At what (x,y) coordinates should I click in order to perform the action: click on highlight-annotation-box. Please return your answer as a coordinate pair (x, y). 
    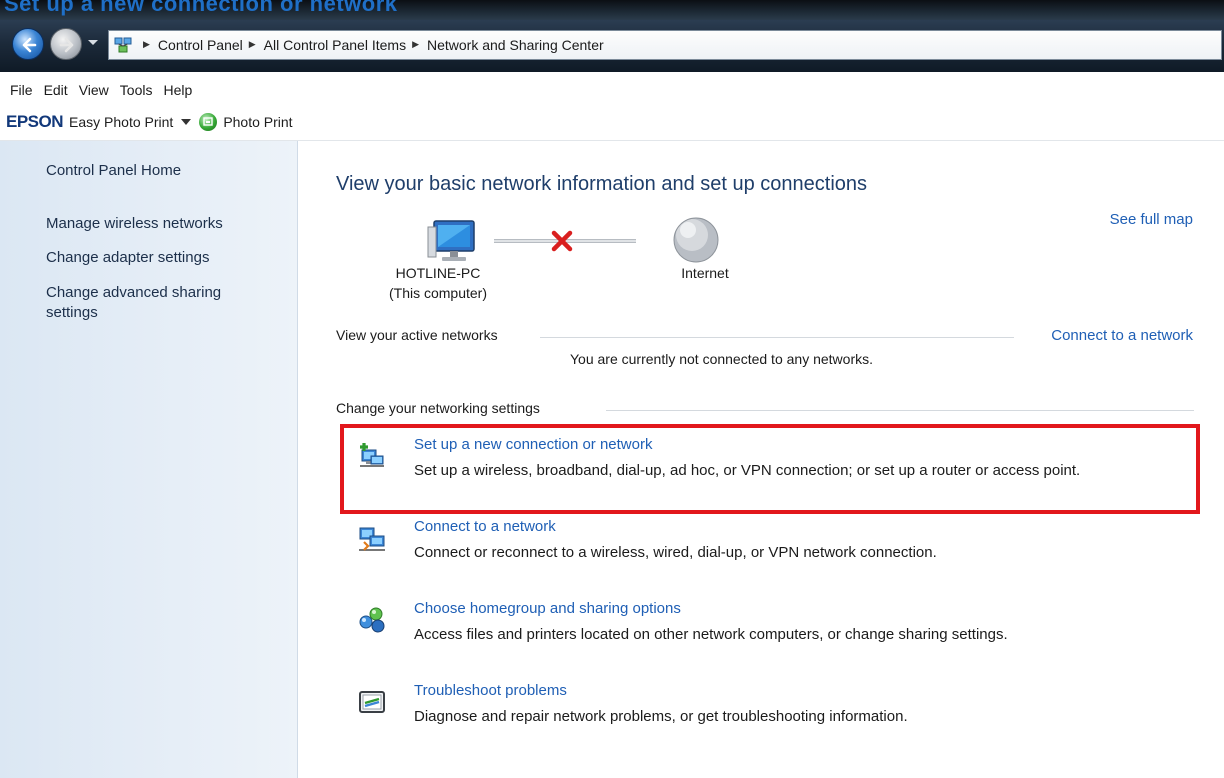
    Looking at the image, I should click on (770, 469).